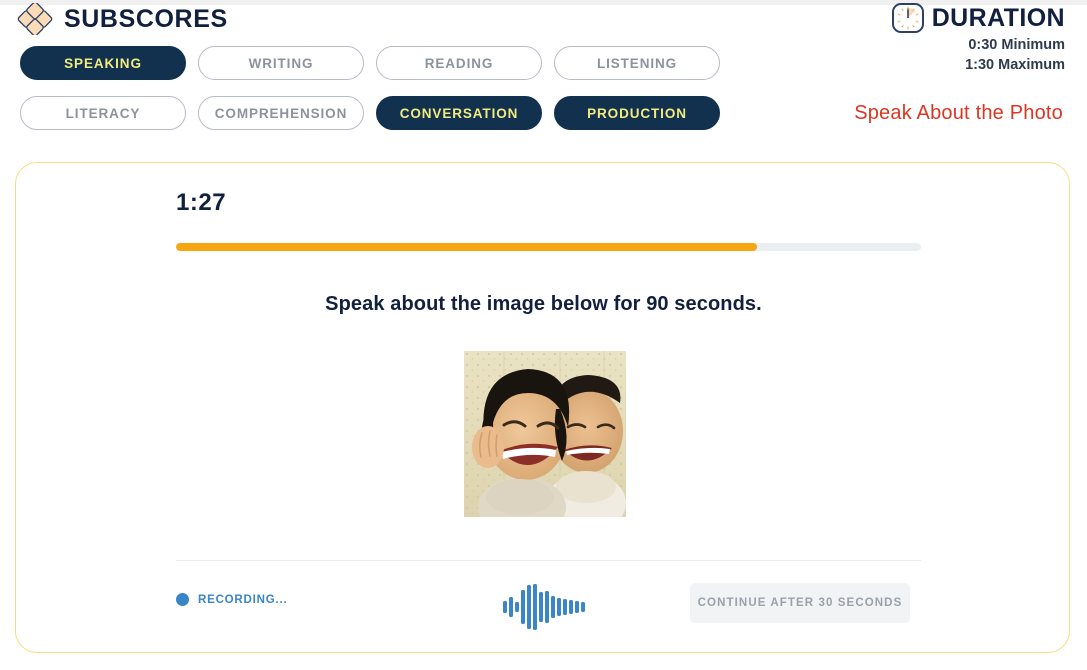  What do you see at coordinates (800, 603) in the screenshot?
I see `continue-button: CONTINUE AFTER 30 SECONDS` at bounding box center [800, 603].